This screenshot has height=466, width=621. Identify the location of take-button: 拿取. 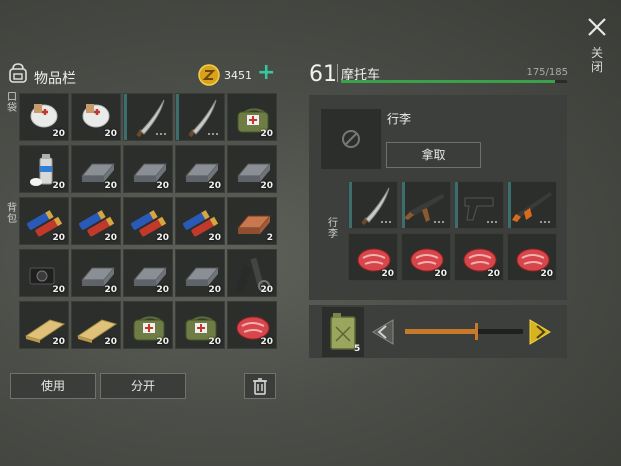
(433, 155).